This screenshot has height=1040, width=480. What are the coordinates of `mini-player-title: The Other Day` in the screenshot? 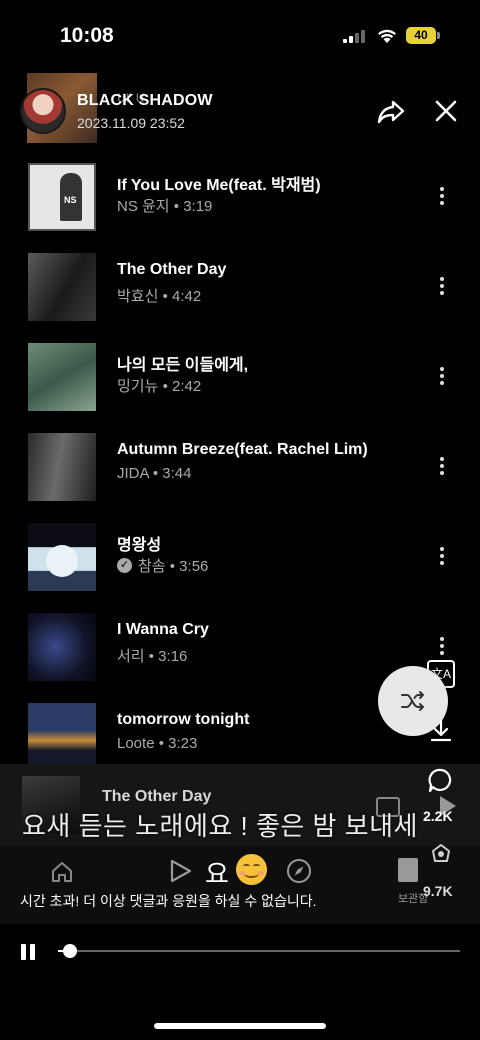 It's located at (157, 796).